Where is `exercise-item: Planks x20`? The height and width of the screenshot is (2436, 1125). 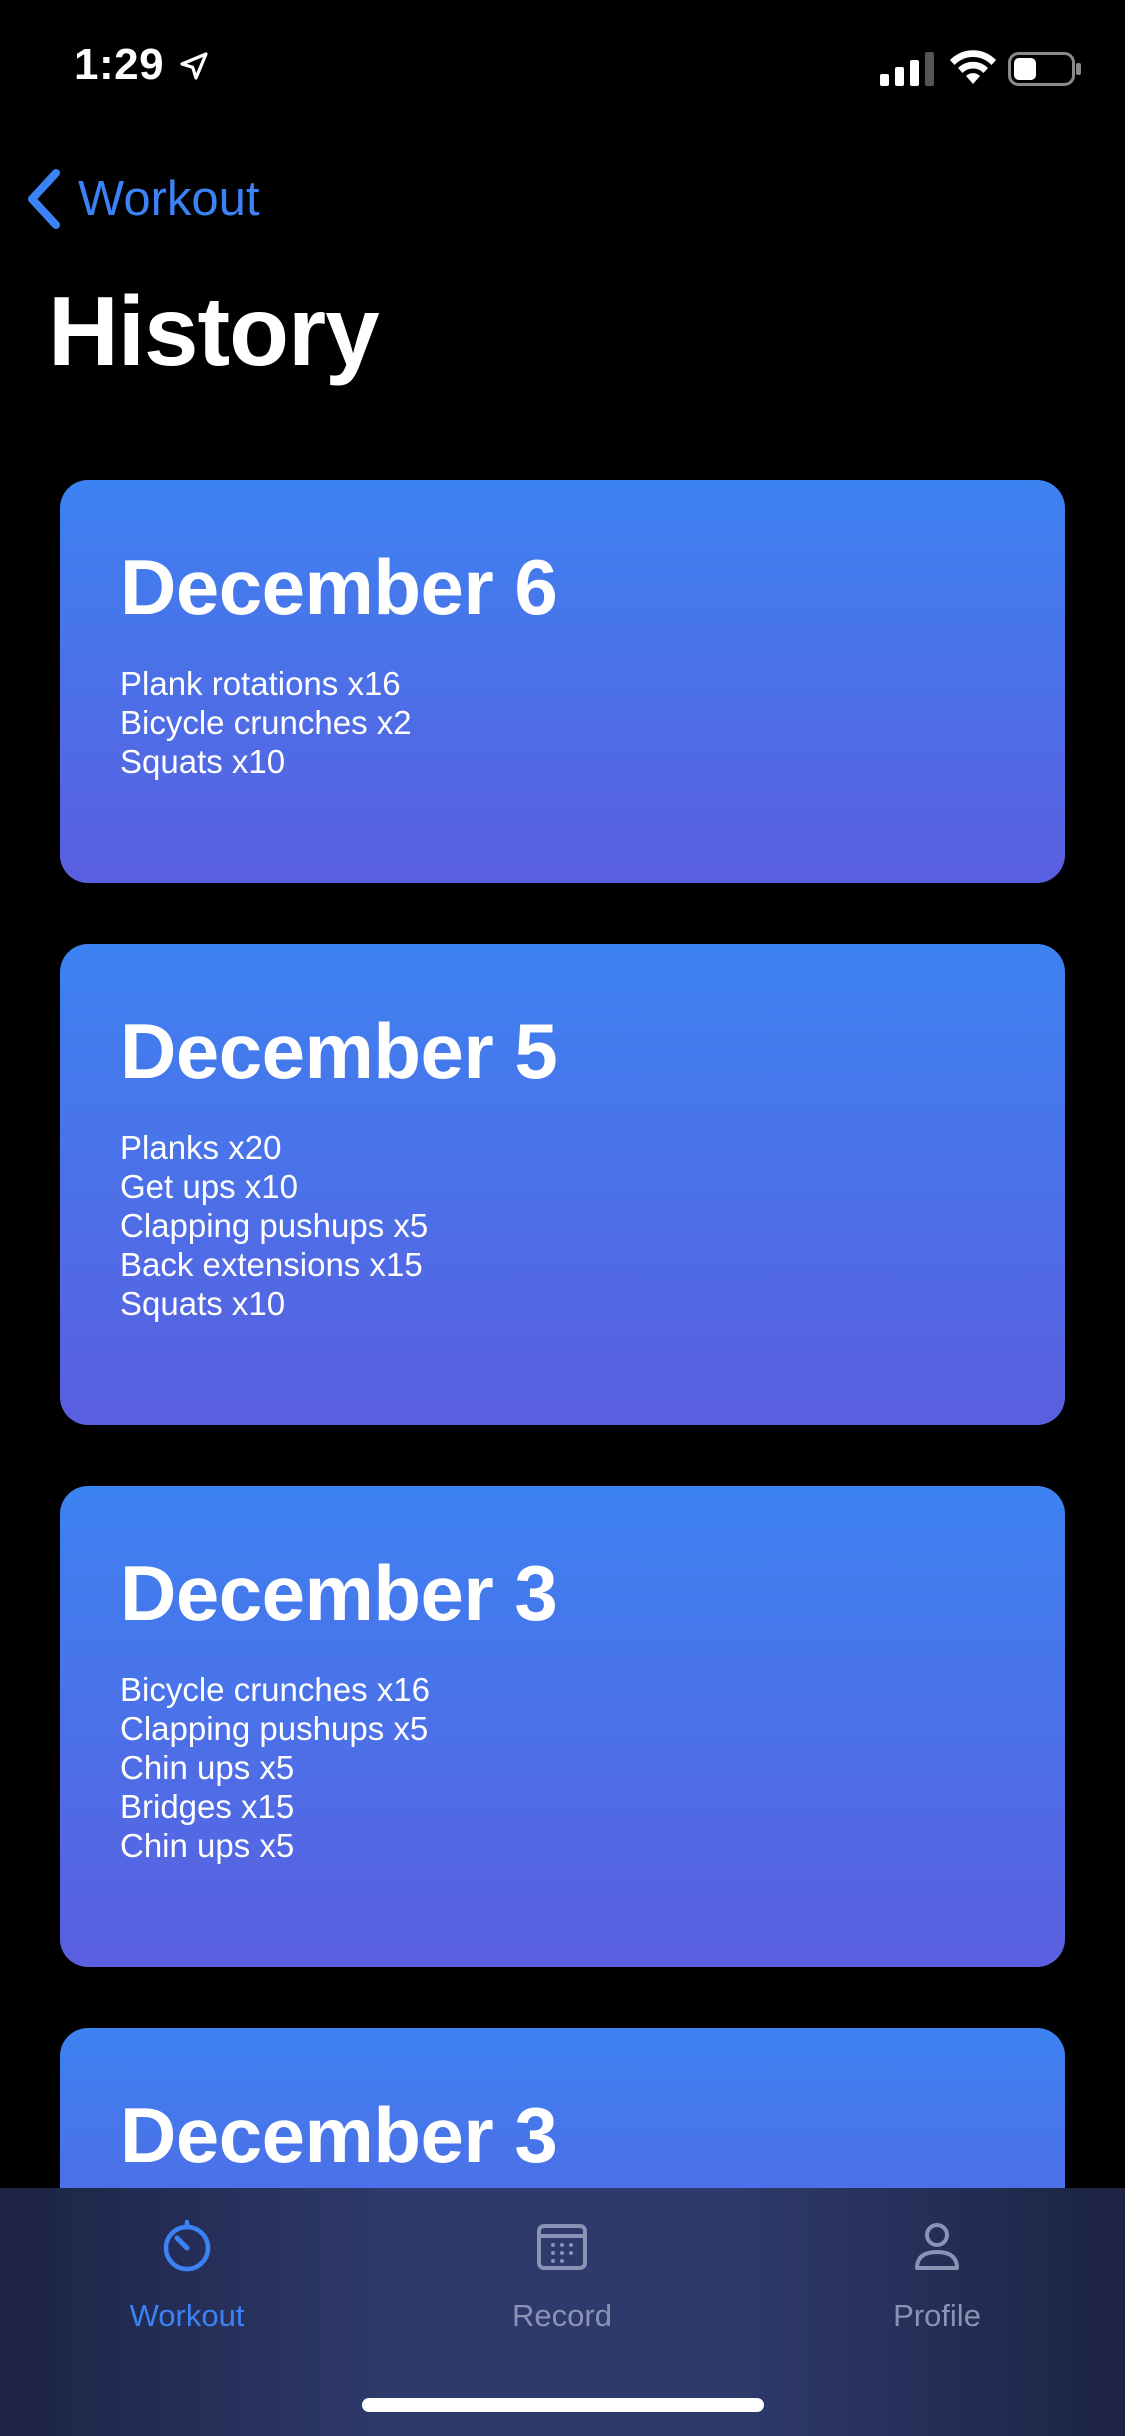 exercise-item: Planks x20 is located at coordinates (201, 1147).